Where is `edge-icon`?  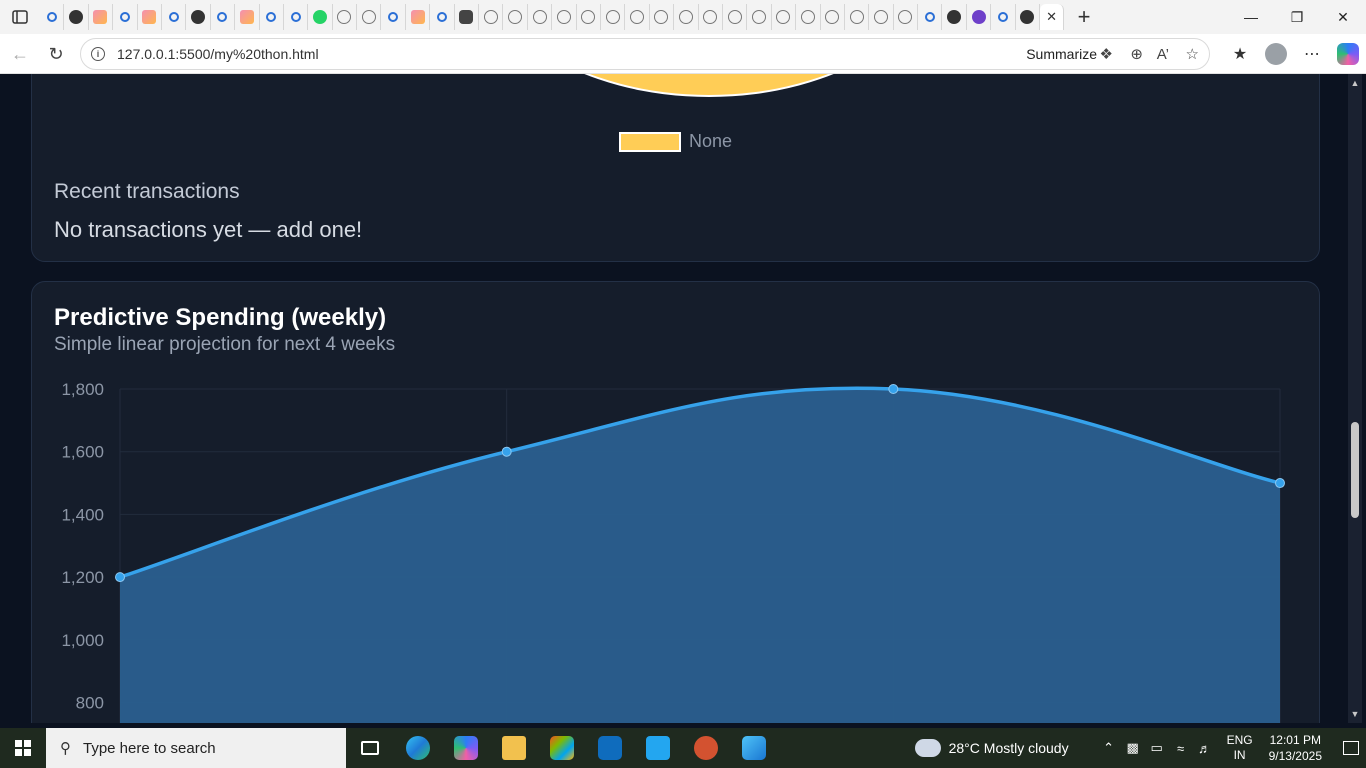 edge-icon is located at coordinates (418, 748).